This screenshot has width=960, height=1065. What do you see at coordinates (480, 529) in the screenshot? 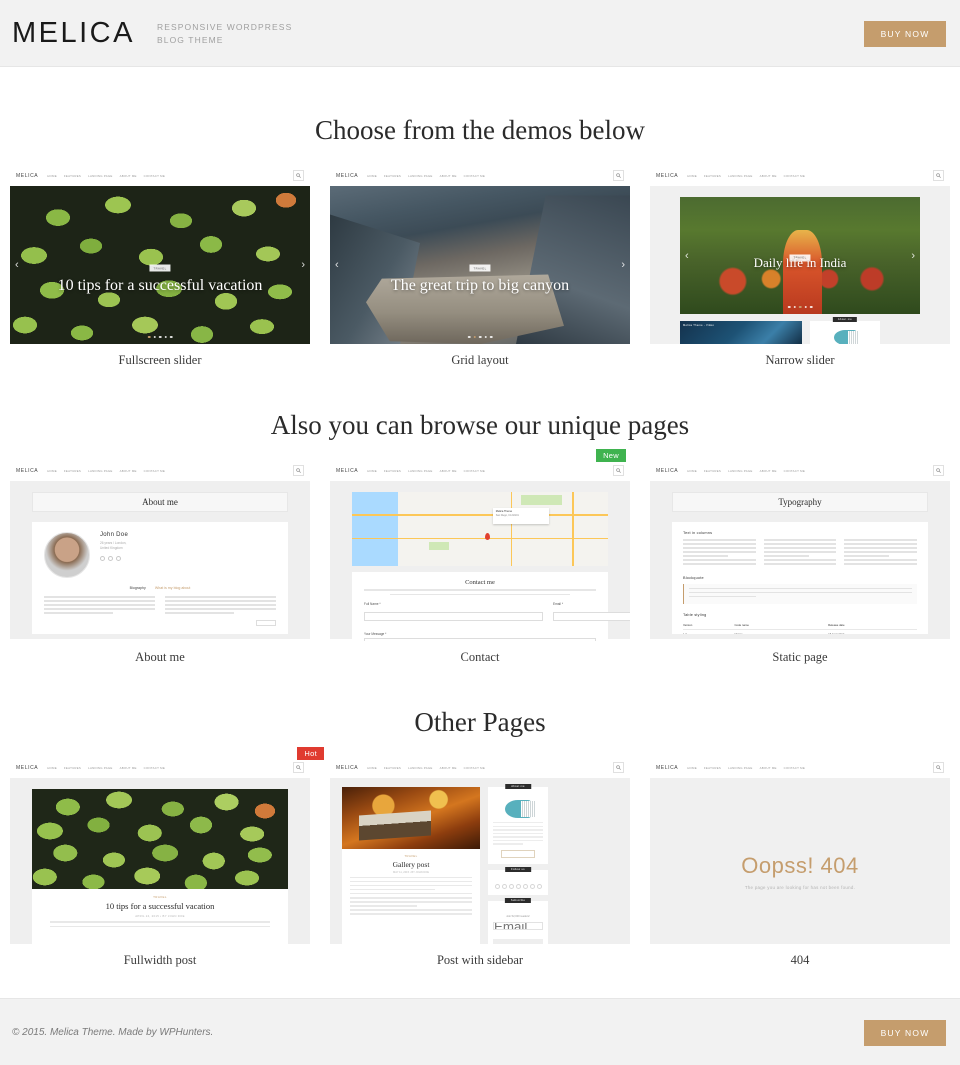
I see `contact-map: Melica Theme San Diego, CA 92101` at bounding box center [480, 529].